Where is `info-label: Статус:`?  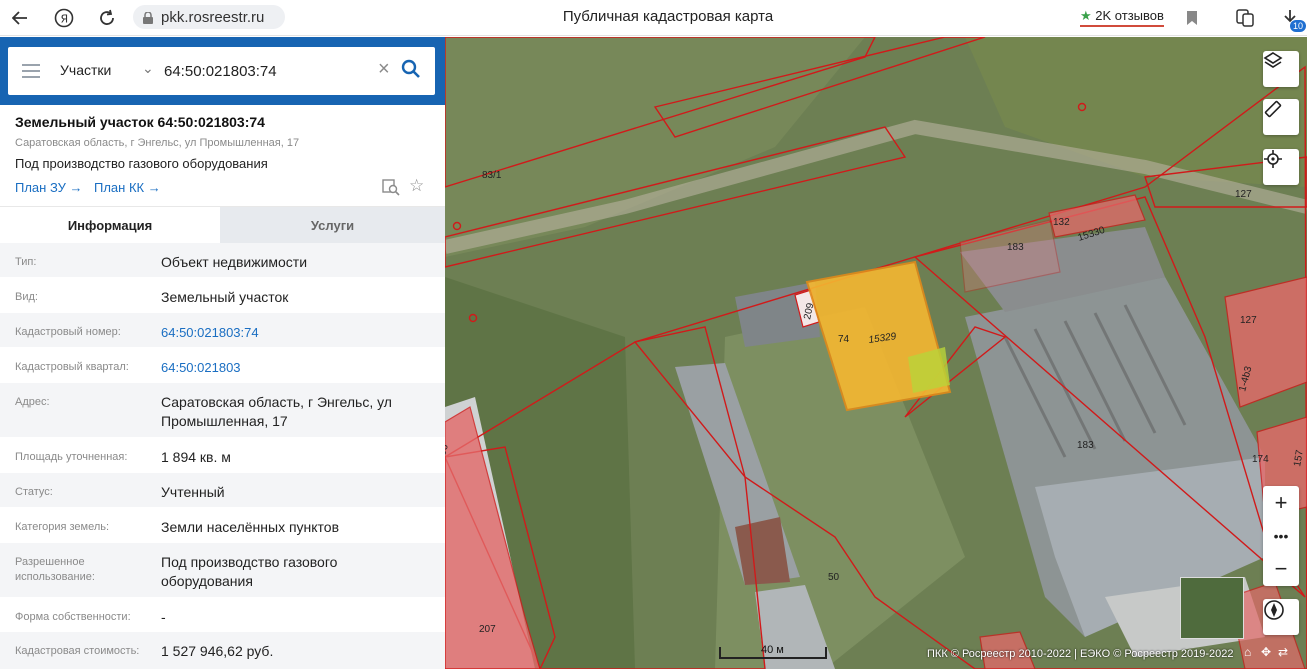 info-label: Статус: is located at coordinates (34, 492).